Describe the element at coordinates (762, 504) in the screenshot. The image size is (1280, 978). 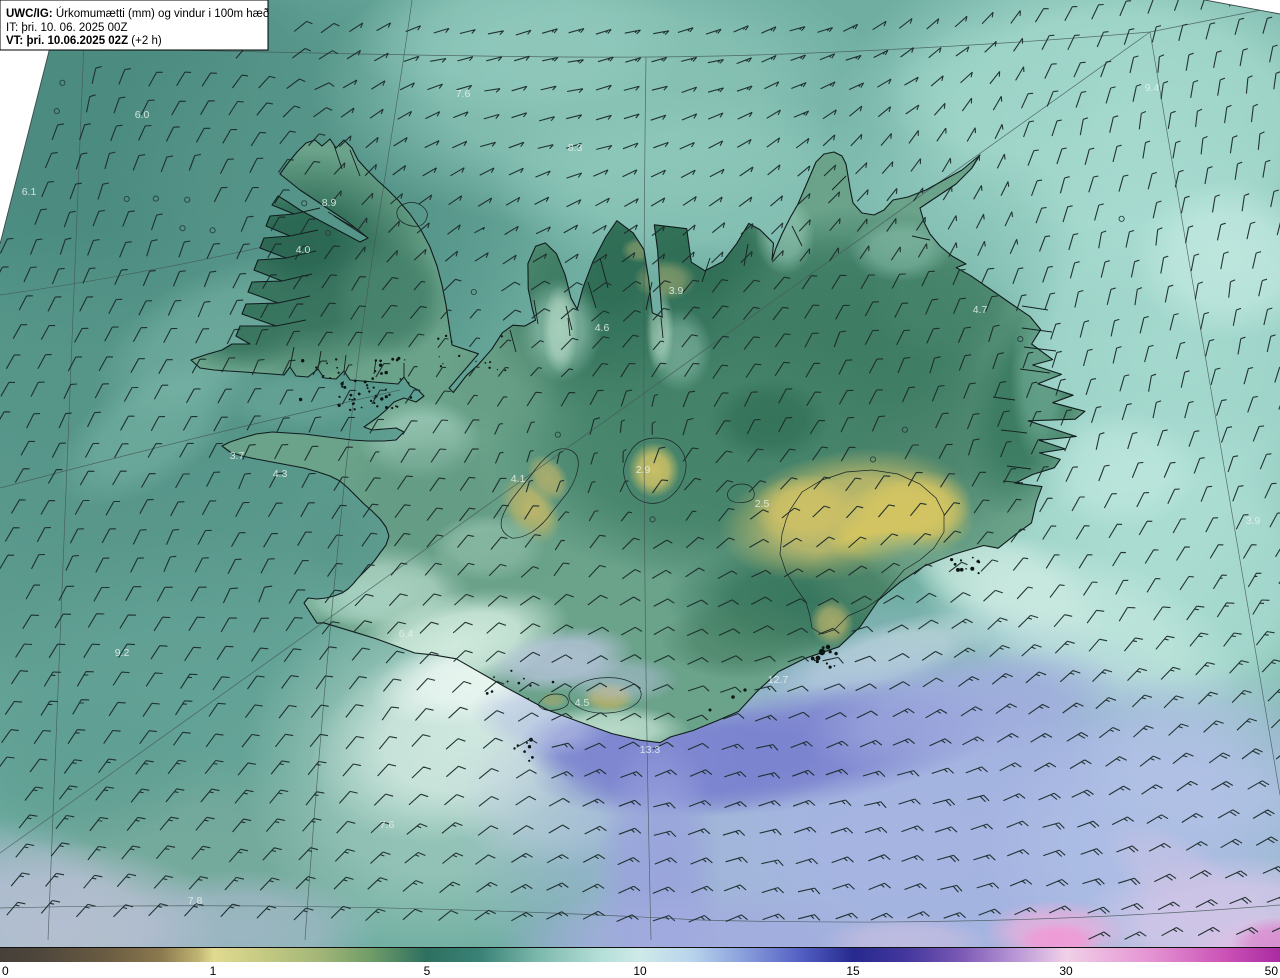
I see `svg-text: 2.5` at that location.